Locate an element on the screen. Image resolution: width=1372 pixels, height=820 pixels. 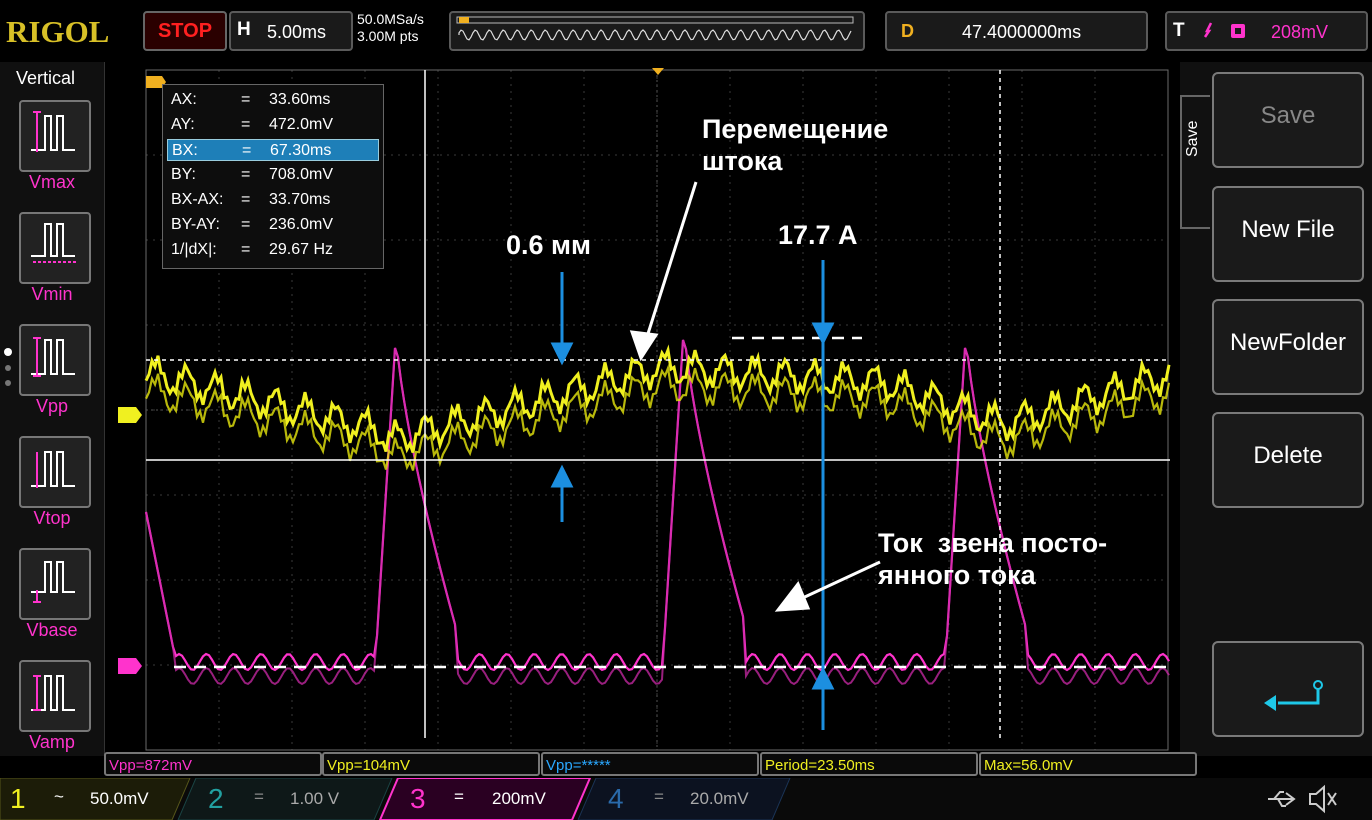
save-button: Save is located at coordinates (1288, 120).